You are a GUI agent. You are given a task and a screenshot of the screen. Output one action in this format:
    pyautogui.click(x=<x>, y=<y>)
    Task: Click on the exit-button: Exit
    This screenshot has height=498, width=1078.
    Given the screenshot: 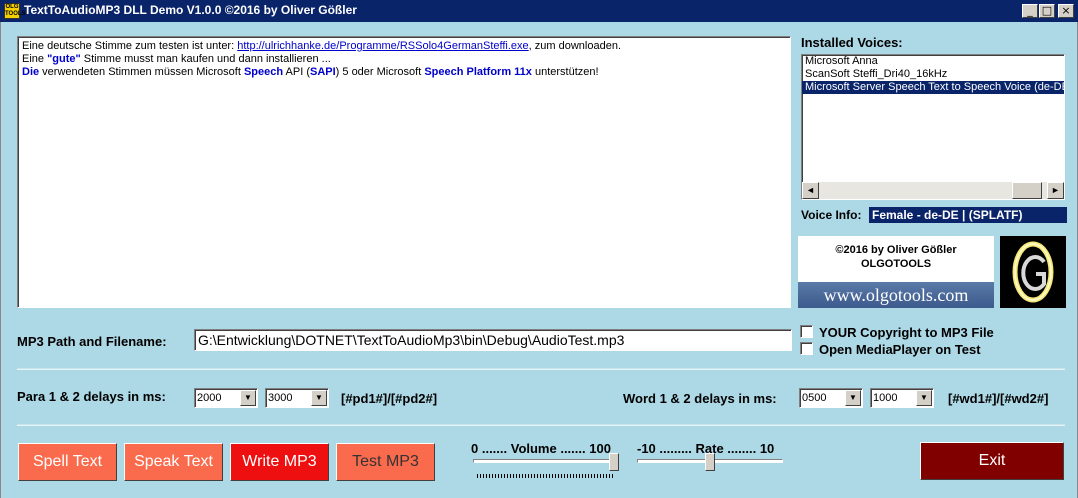 What is the action you would take?
    pyautogui.click(x=992, y=461)
    